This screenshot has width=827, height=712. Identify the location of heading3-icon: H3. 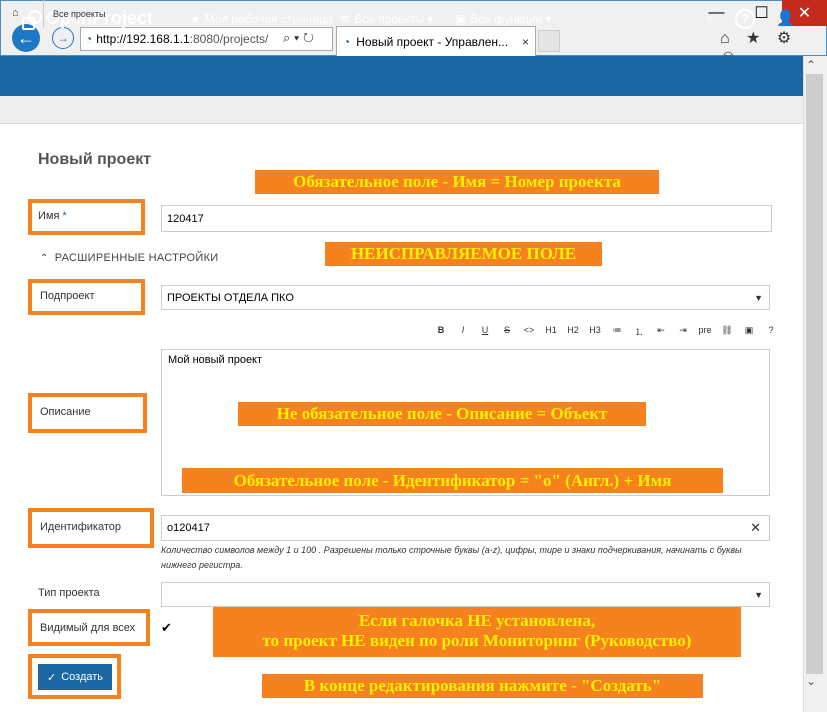
(595, 331).